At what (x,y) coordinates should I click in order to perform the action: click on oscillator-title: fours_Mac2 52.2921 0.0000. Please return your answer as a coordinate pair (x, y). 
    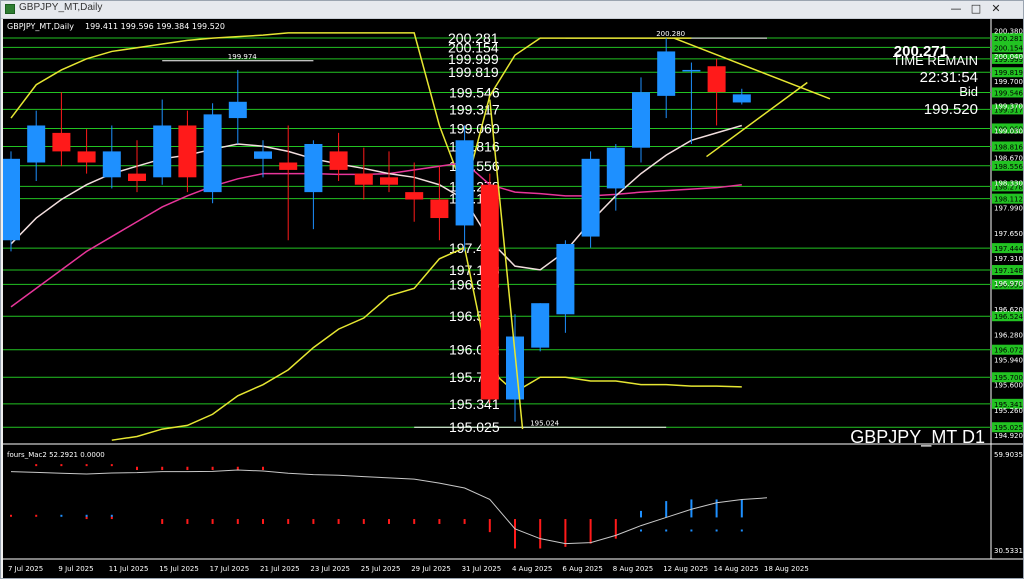
    Looking at the image, I should click on (56, 455).